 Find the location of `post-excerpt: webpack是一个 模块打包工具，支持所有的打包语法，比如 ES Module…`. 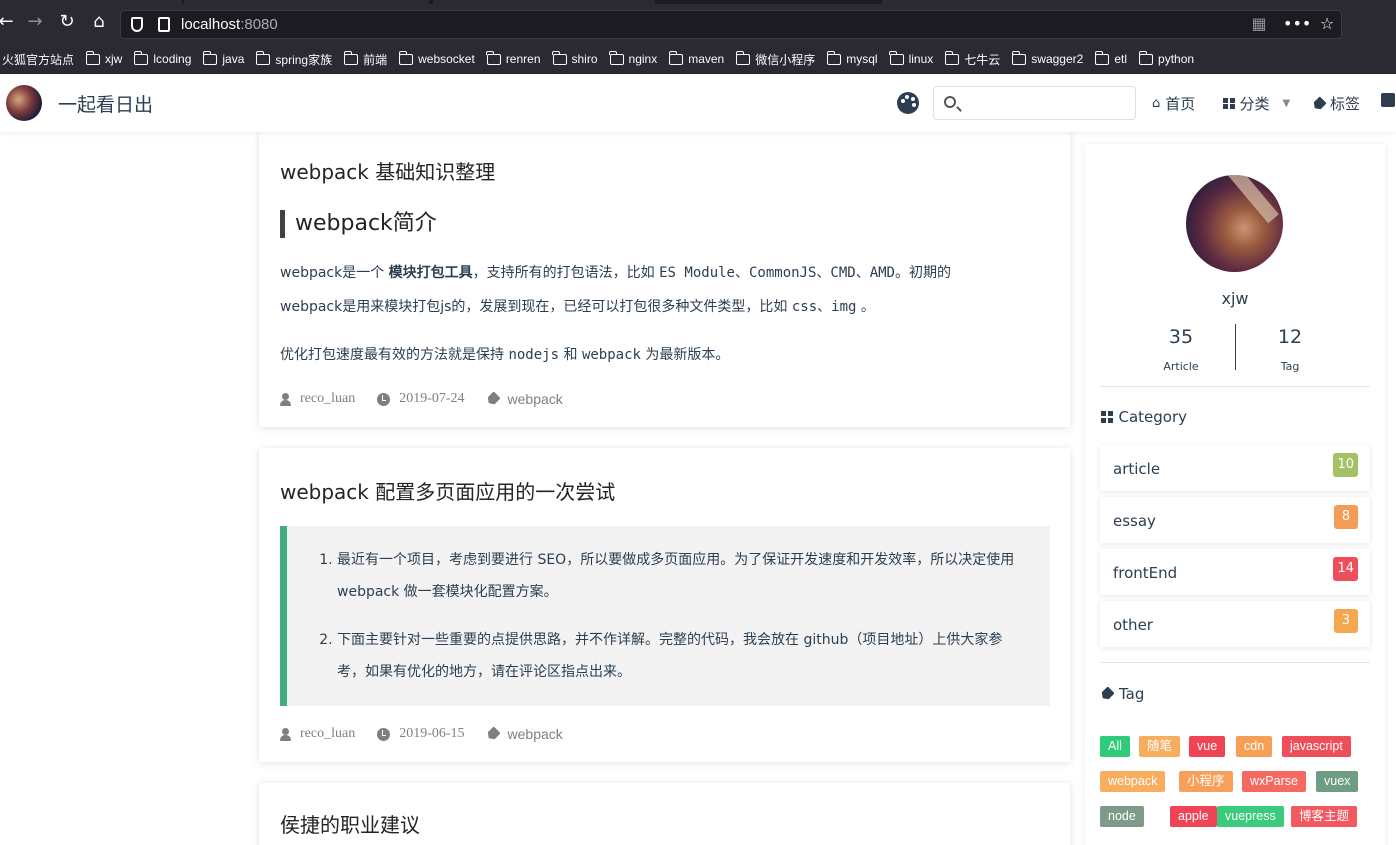

post-excerpt: webpack是一个 模块打包工具，支持所有的打包语法，比如 ES Module… is located at coordinates (615, 290).